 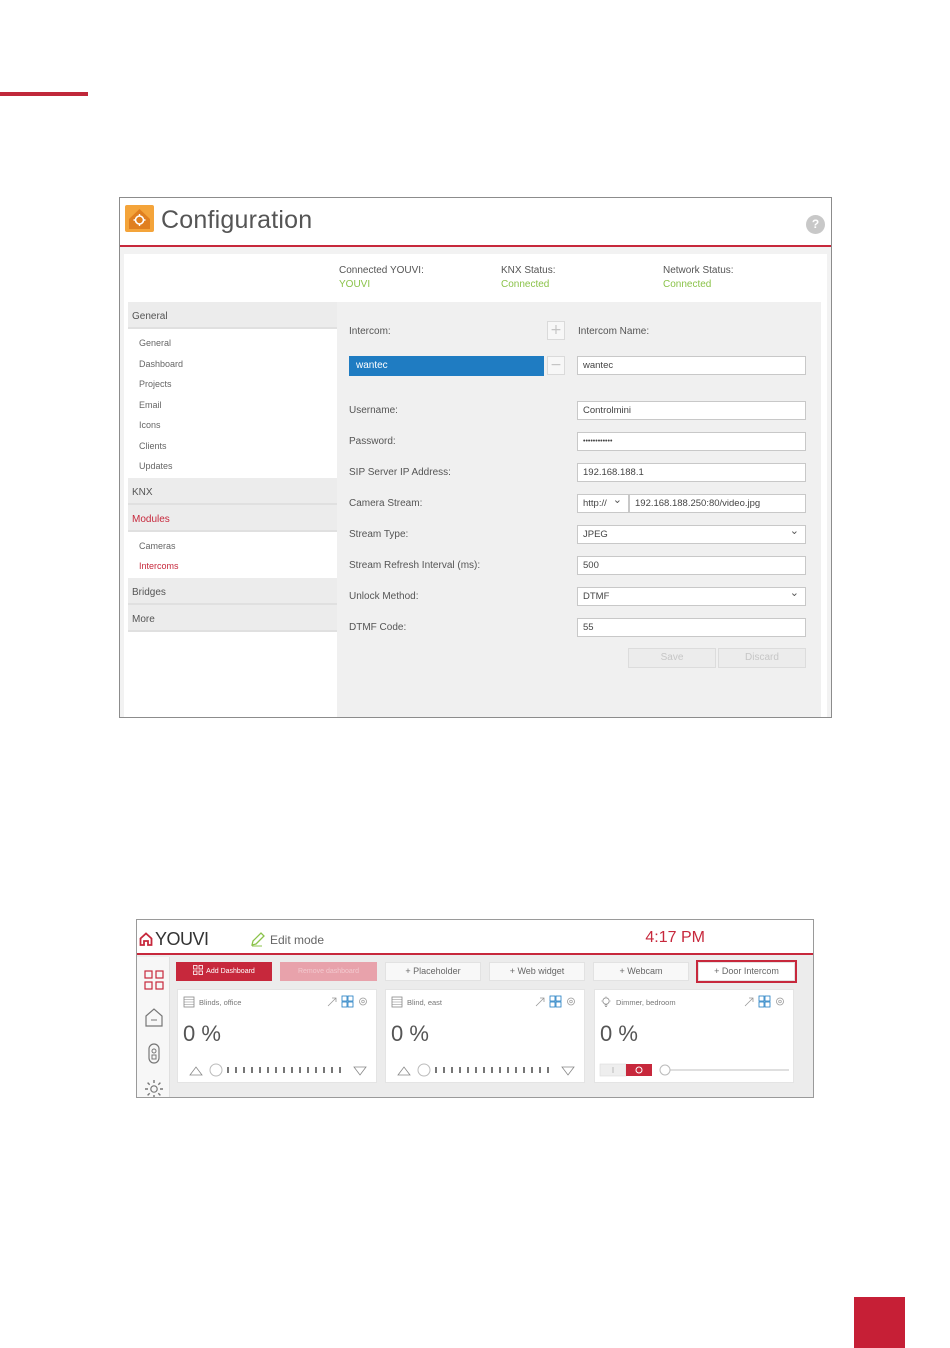 I want to click on intercom-list-item-selected: wantec, so click(x=446, y=366).